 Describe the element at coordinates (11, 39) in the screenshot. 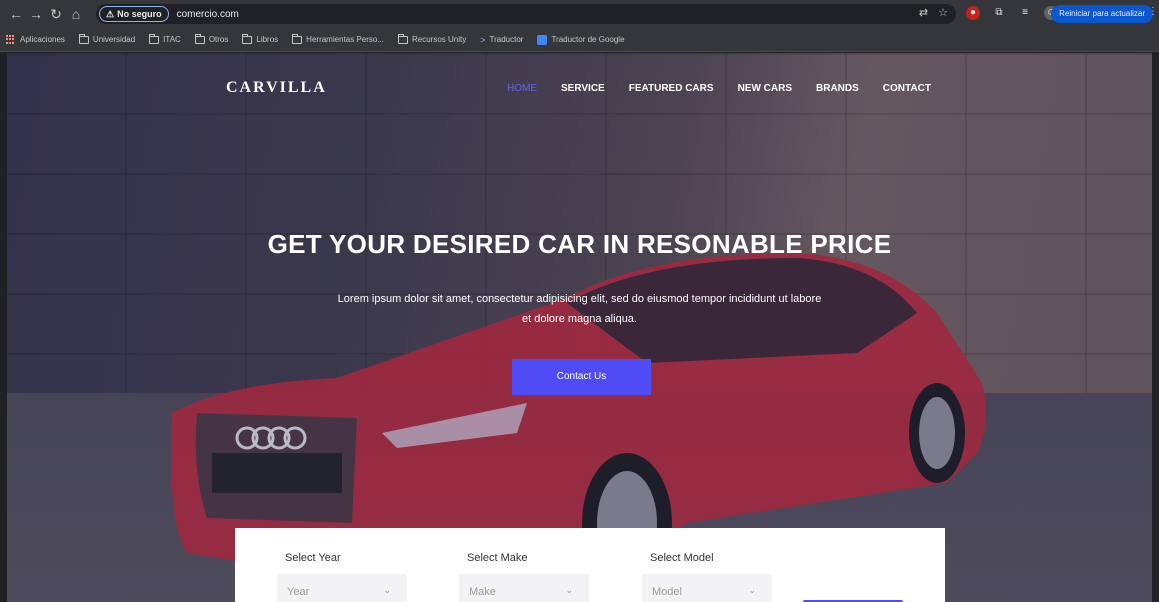

I see `apps-grid-icon` at that location.